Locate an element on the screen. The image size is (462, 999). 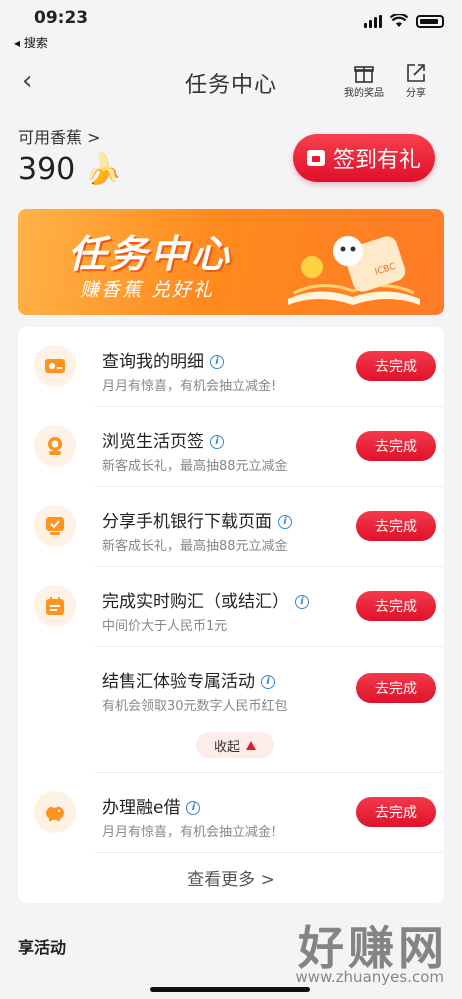
banner-subtitle: 赚香蕉 兑好礼 is located at coordinates (147, 290).